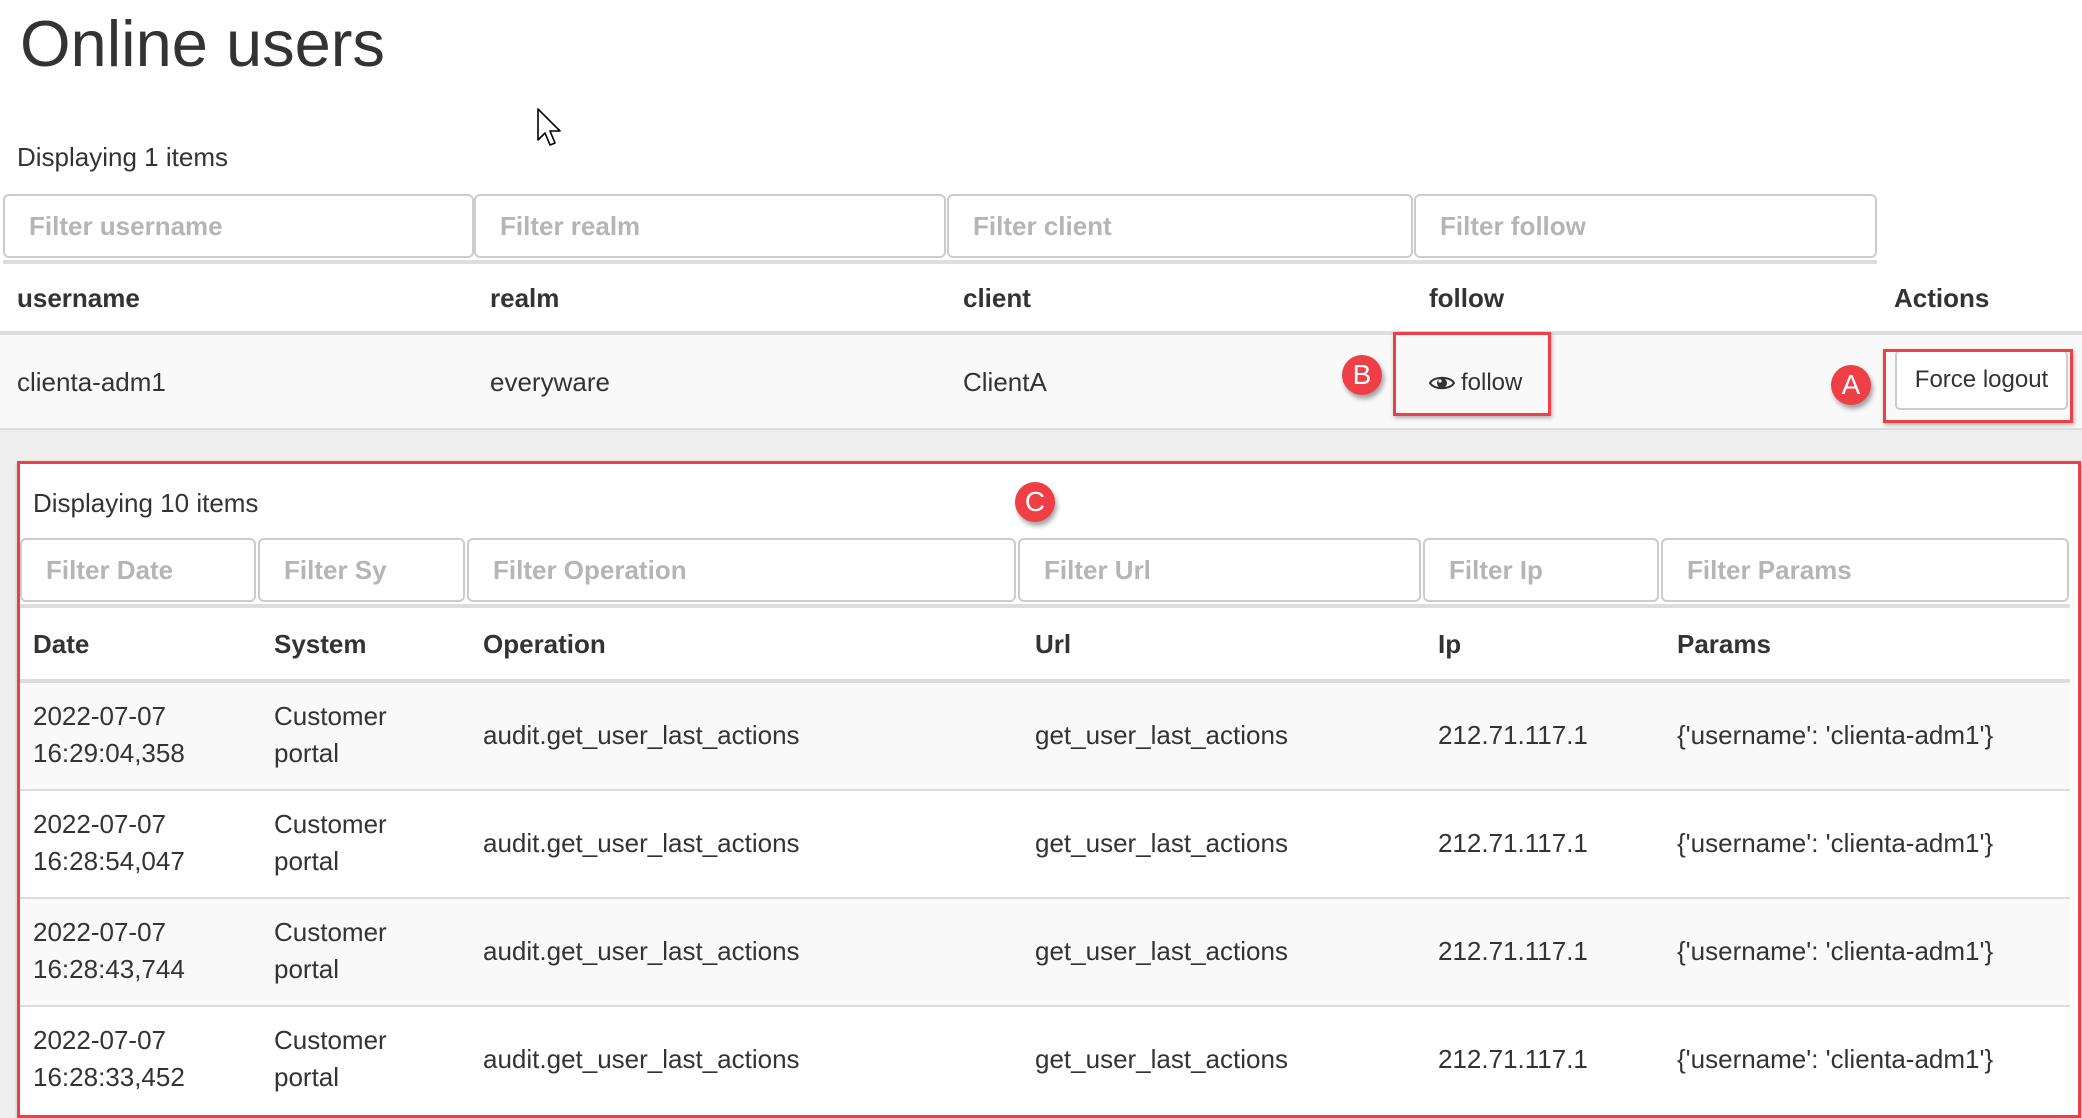 This screenshot has height=1118, width=2082. I want to click on filter-realm-input, so click(710, 226).